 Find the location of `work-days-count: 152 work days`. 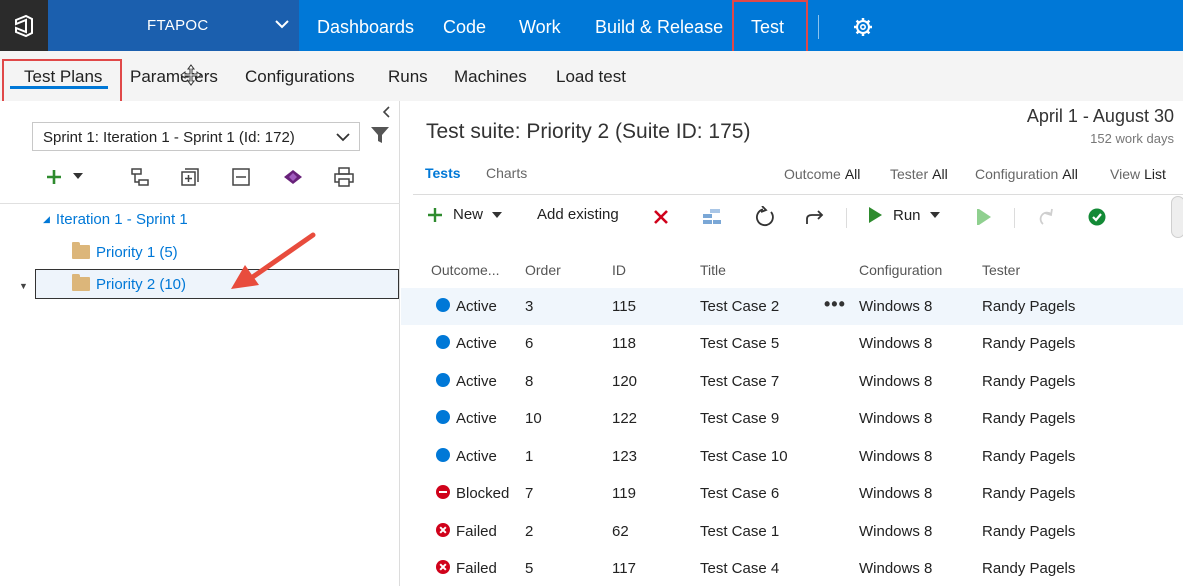

work-days-count: 152 work days is located at coordinates (1132, 138).